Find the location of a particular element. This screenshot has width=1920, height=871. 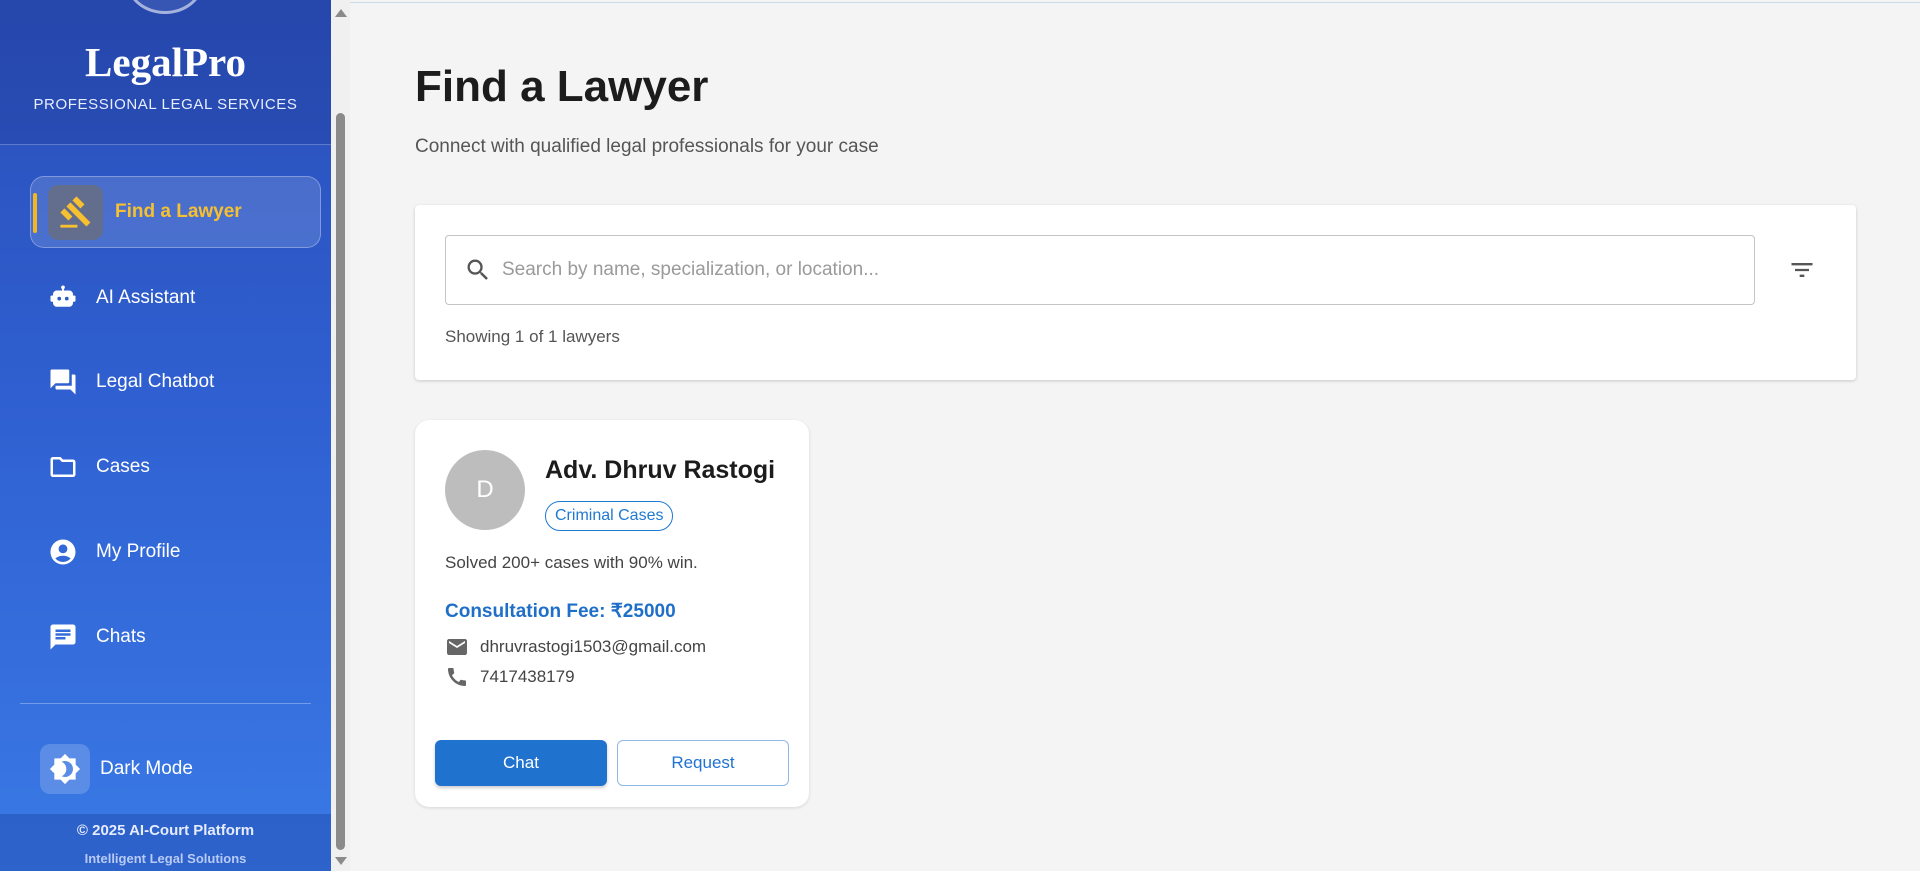

sidebar-item-my-profile: My Profile is located at coordinates (175, 552).